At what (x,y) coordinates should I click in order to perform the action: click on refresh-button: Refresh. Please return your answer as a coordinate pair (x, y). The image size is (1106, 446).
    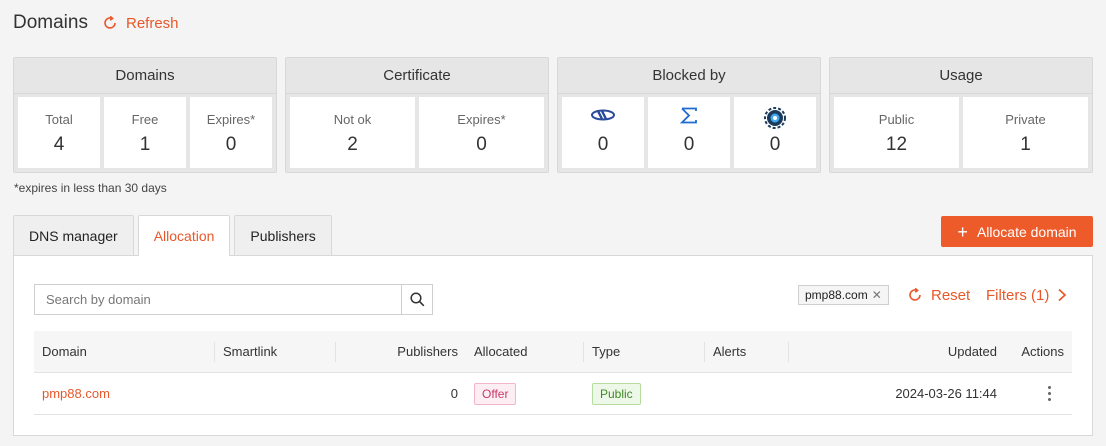
    Looking at the image, I should click on (140, 23).